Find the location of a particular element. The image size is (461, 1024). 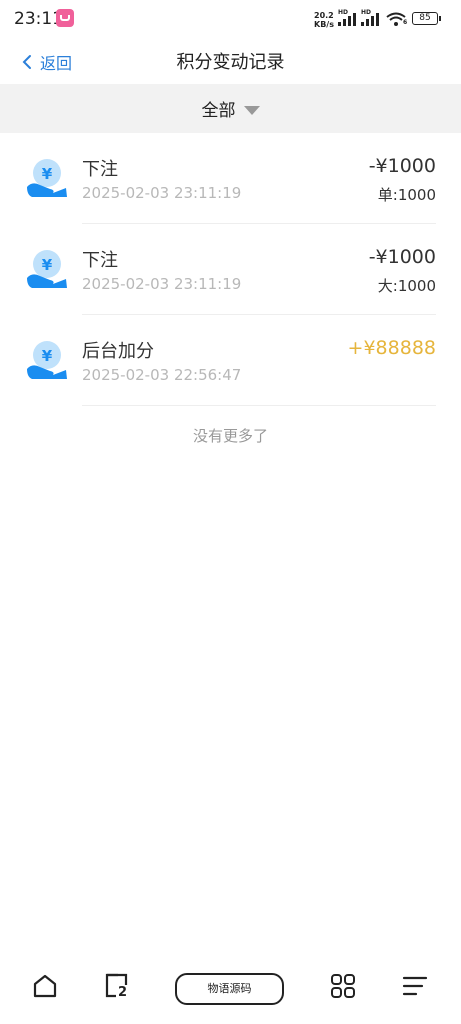

signal-icon is located at coordinates (348, 19).